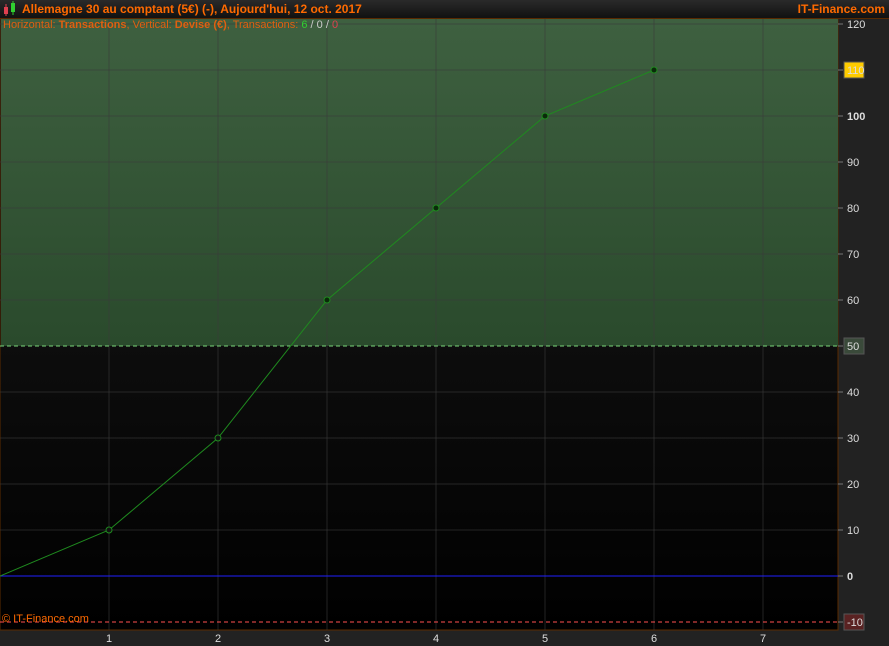 The width and height of the screenshot is (889, 646). Describe the element at coordinates (200, 25) in the screenshot. I see `v-value: Devise (€)` at that location.